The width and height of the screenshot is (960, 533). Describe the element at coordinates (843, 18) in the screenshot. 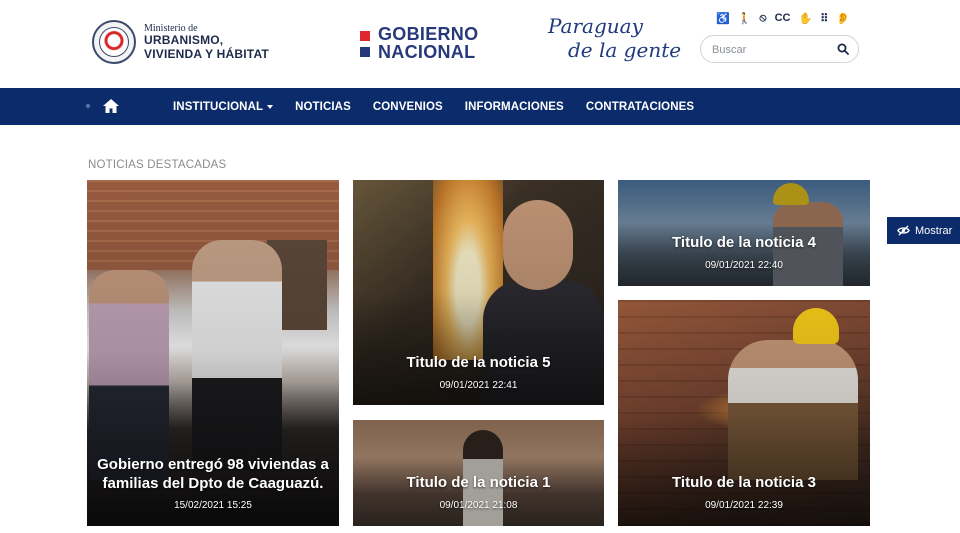

I see `ear-icon: 👂` at that location.